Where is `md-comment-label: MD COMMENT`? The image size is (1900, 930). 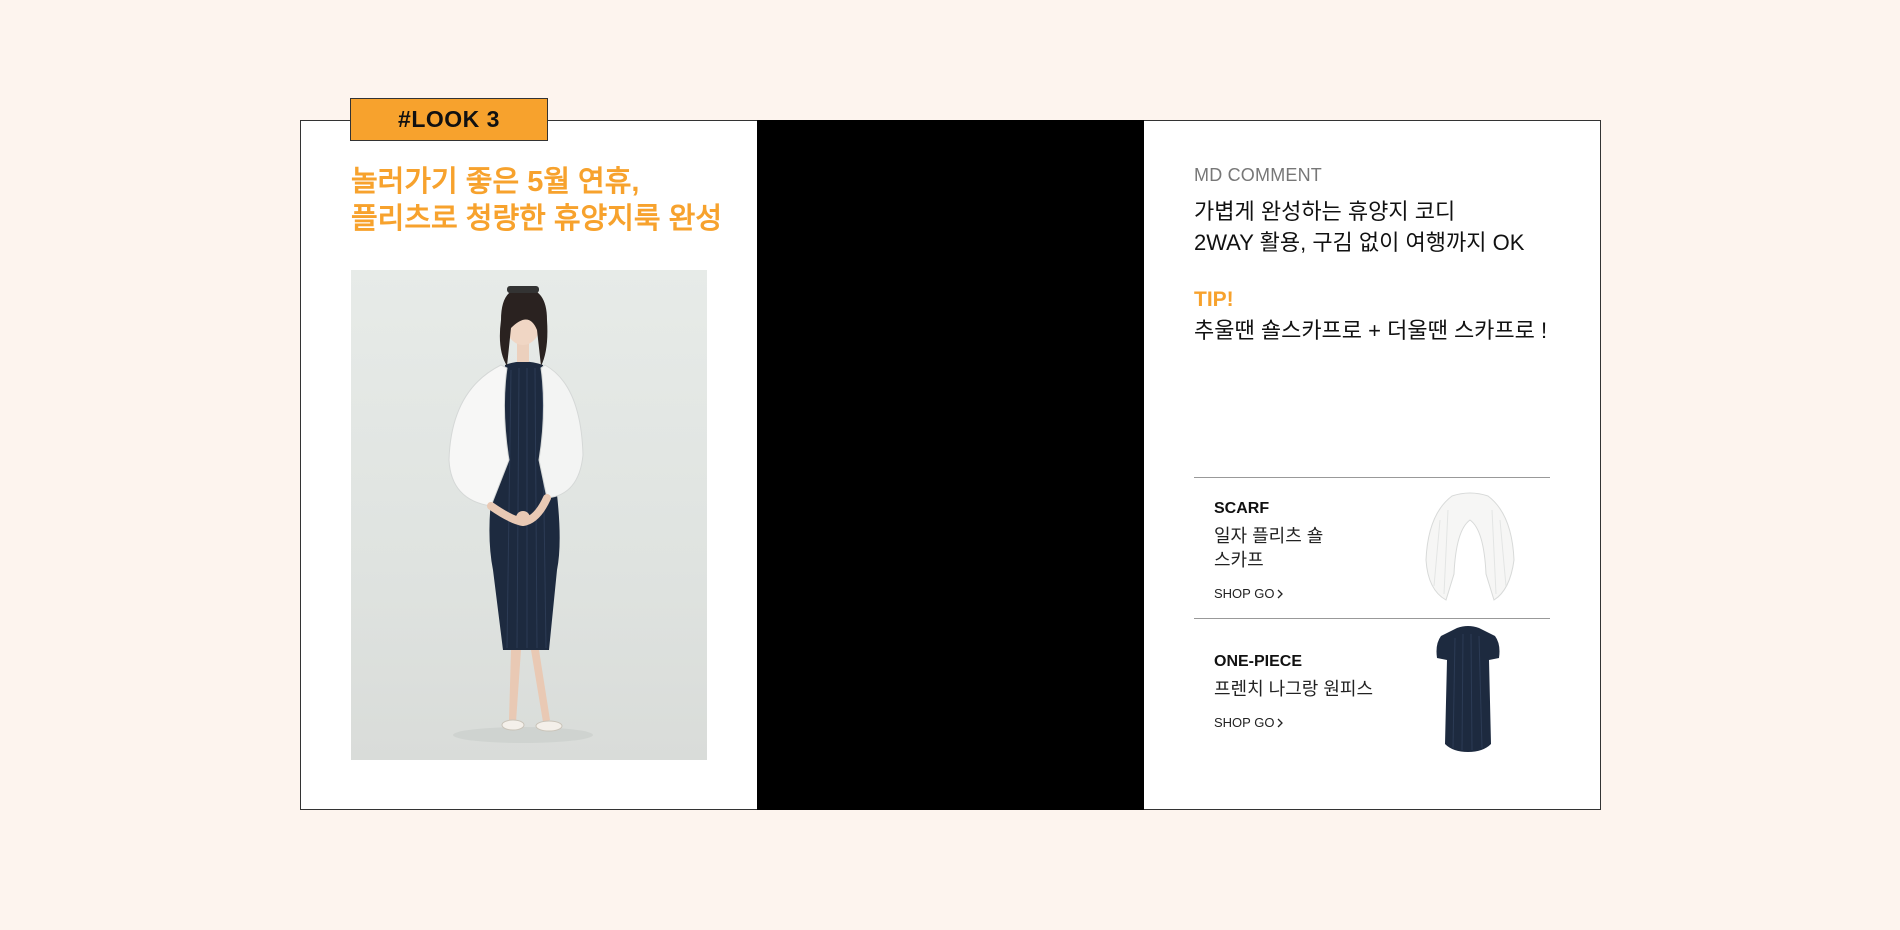
md-comment-label: MD COMMENT is located at coordinates (1258, 175).